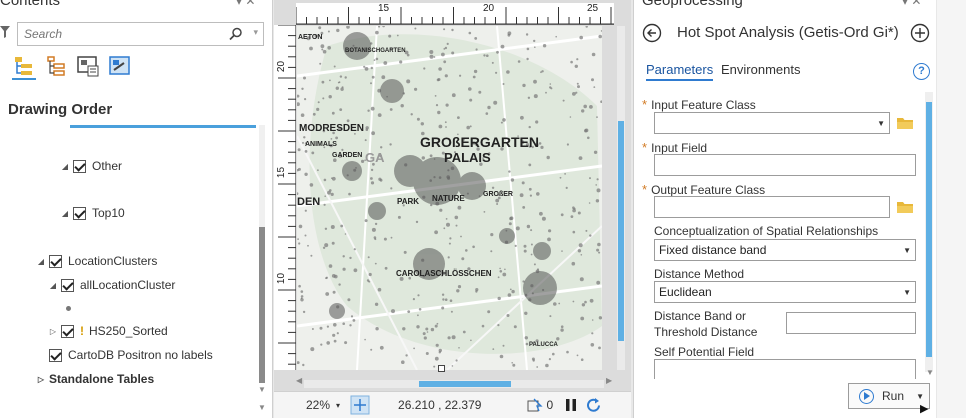 This screenshot has height=418, width=966. I want to click on map-label-palais: PALAIS, so click(467, 157).